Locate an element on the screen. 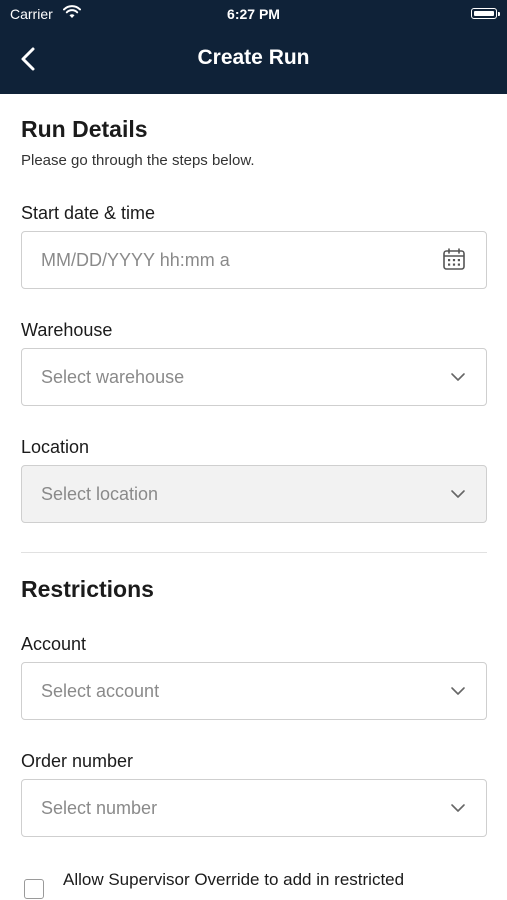  account-select: Select account is located at coordinates (254, 691).